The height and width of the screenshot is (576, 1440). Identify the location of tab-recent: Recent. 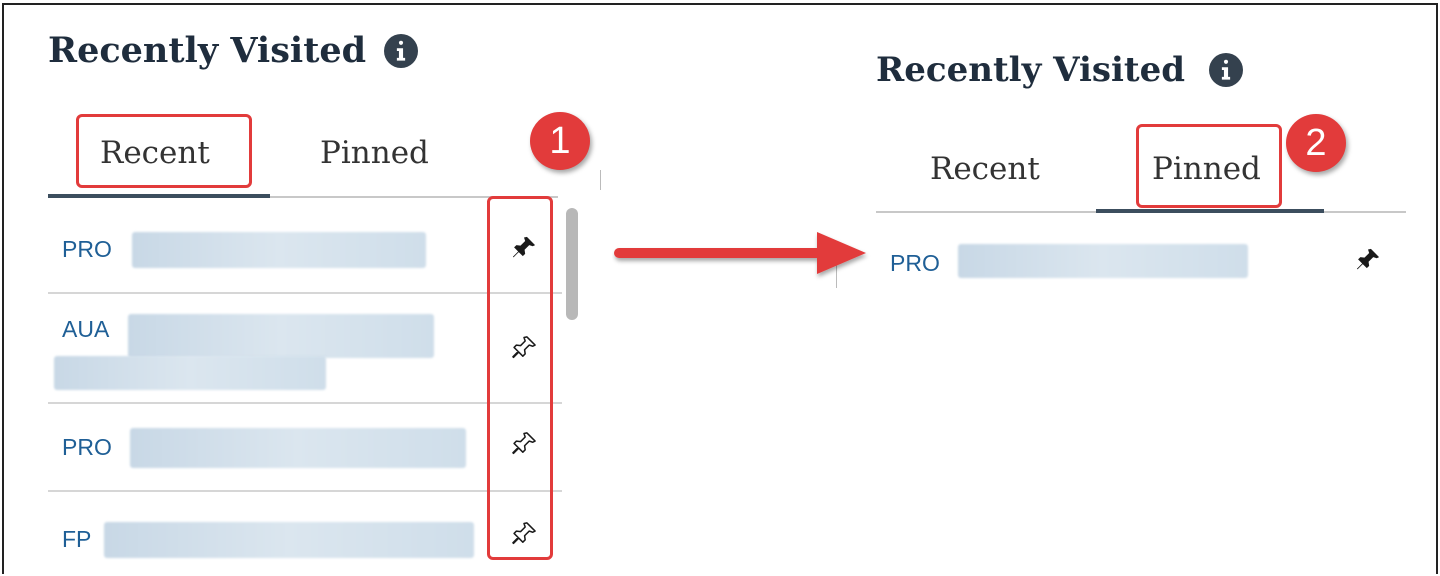
(985, 169).